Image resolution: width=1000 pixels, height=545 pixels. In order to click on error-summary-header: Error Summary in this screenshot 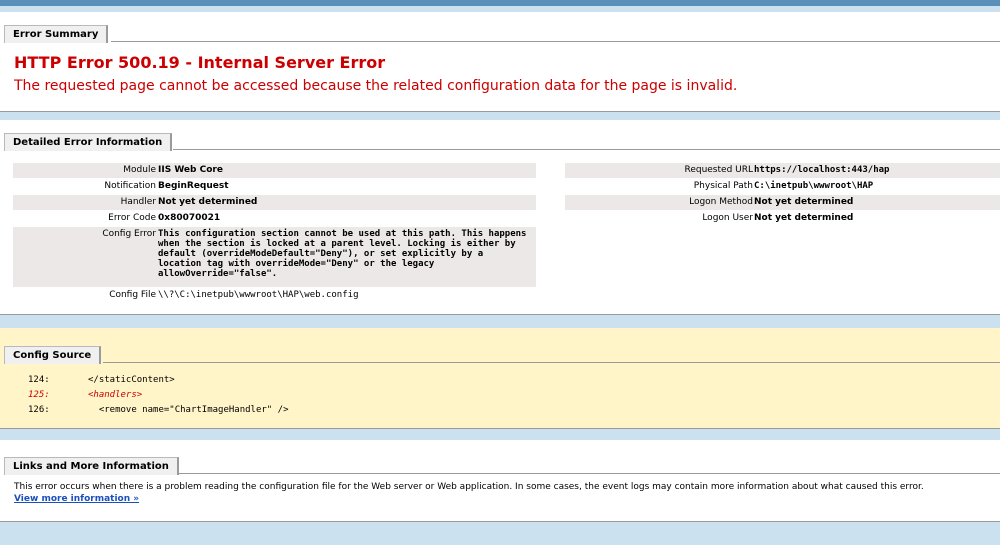, I will do `click(56, 34)`.